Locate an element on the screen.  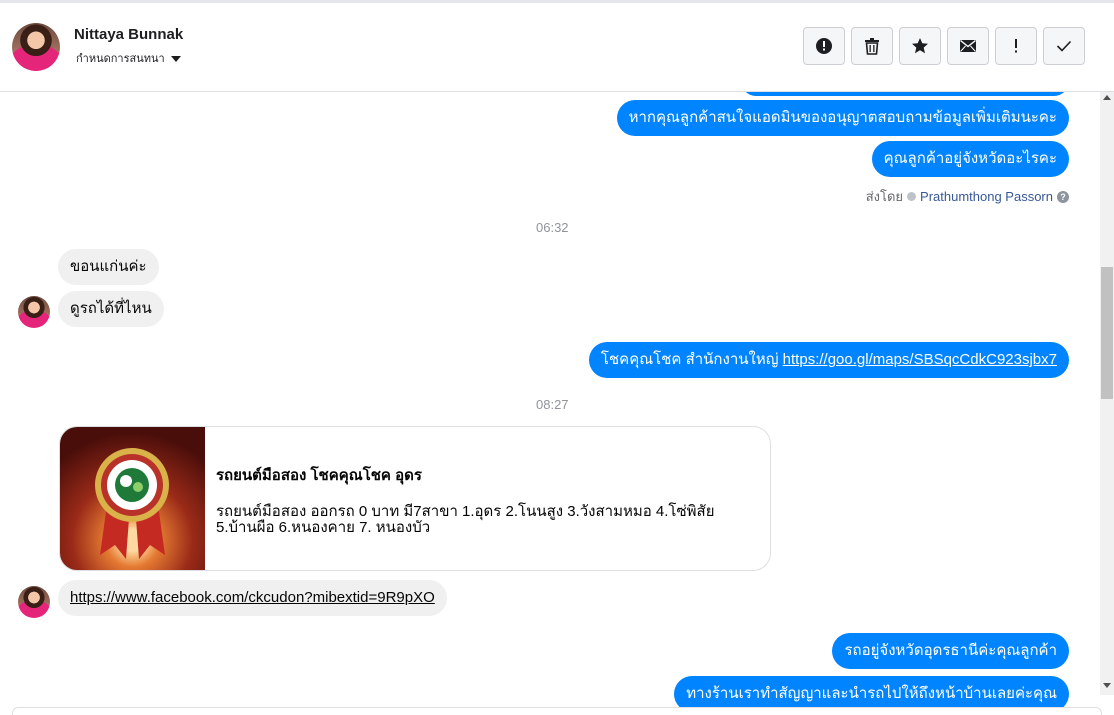
sent-by-prefix: ส่งโดย is located at coordinates (884, 196).